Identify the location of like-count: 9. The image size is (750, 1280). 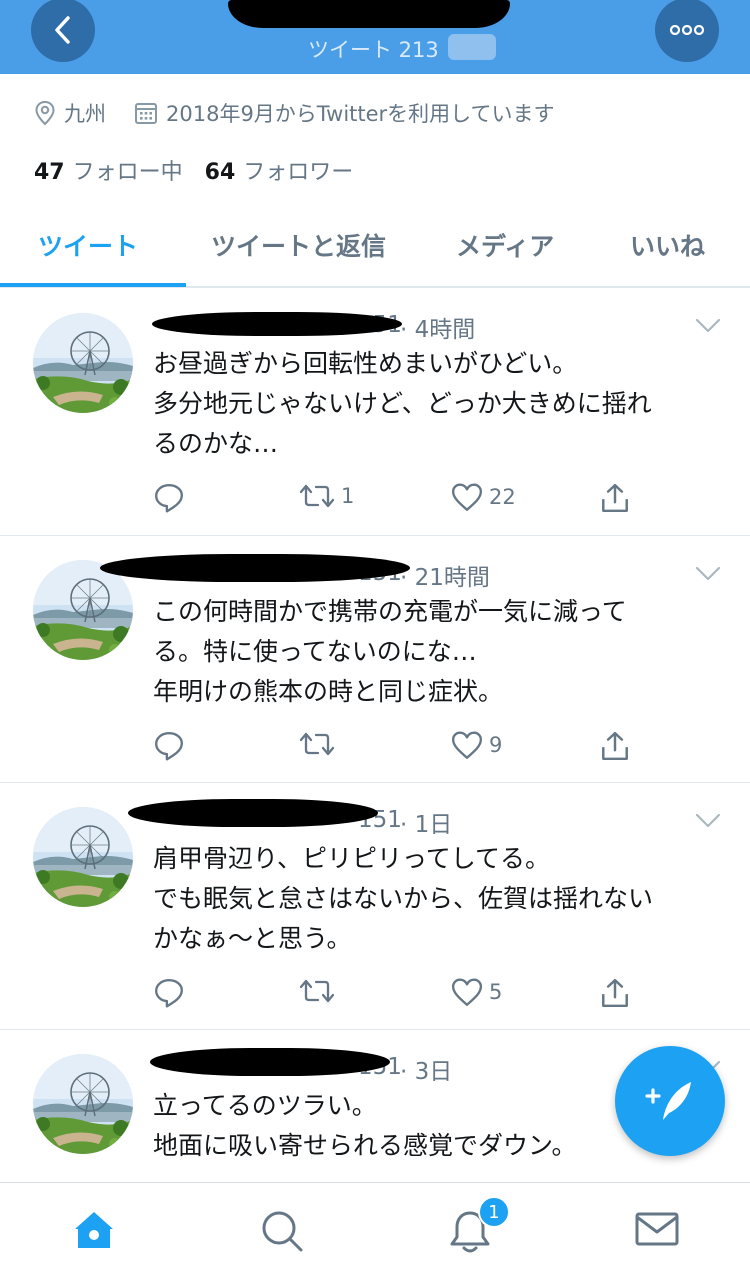
(496, 745).